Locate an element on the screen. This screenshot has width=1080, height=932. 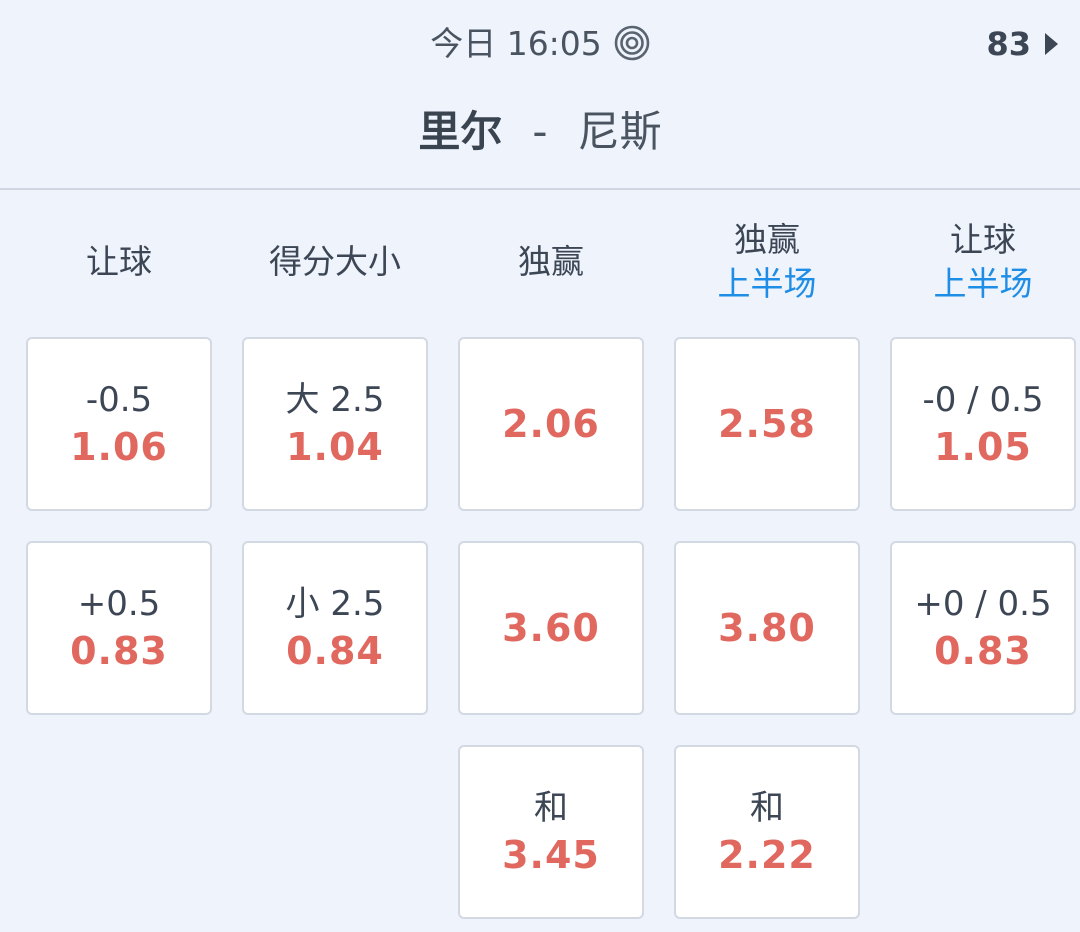
odds-line: -0.5 is located at coordinates (119, 400).